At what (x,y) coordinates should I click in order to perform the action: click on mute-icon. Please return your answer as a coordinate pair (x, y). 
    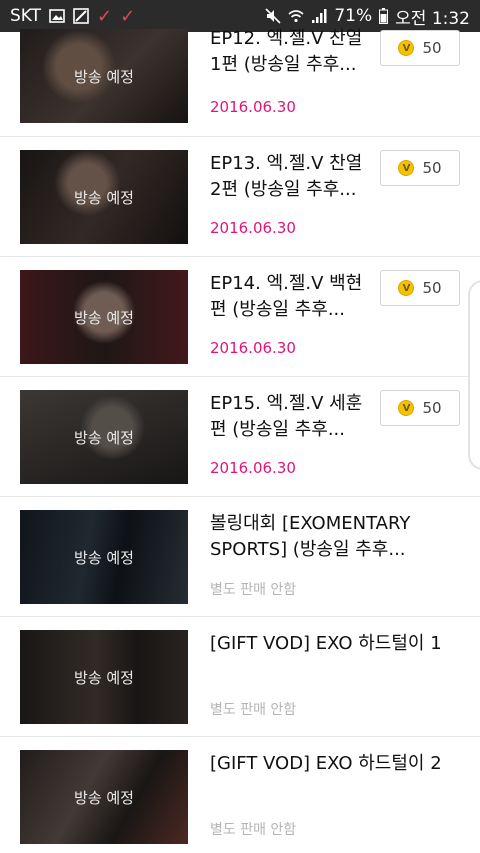
    Looking at the image, I should click on (273, 16).